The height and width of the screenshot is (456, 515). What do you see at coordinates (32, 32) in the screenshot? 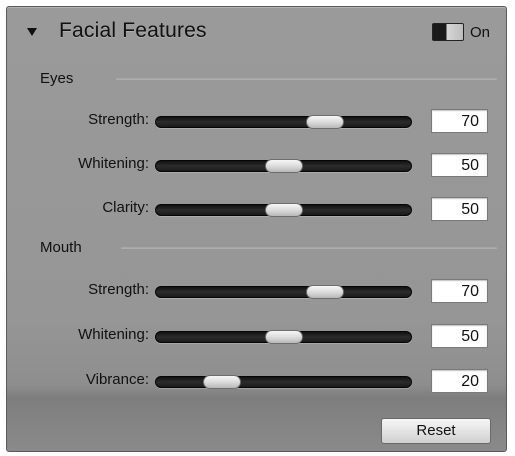
I see `disclosure-triangle-icon` at bounding box center [32, 32].